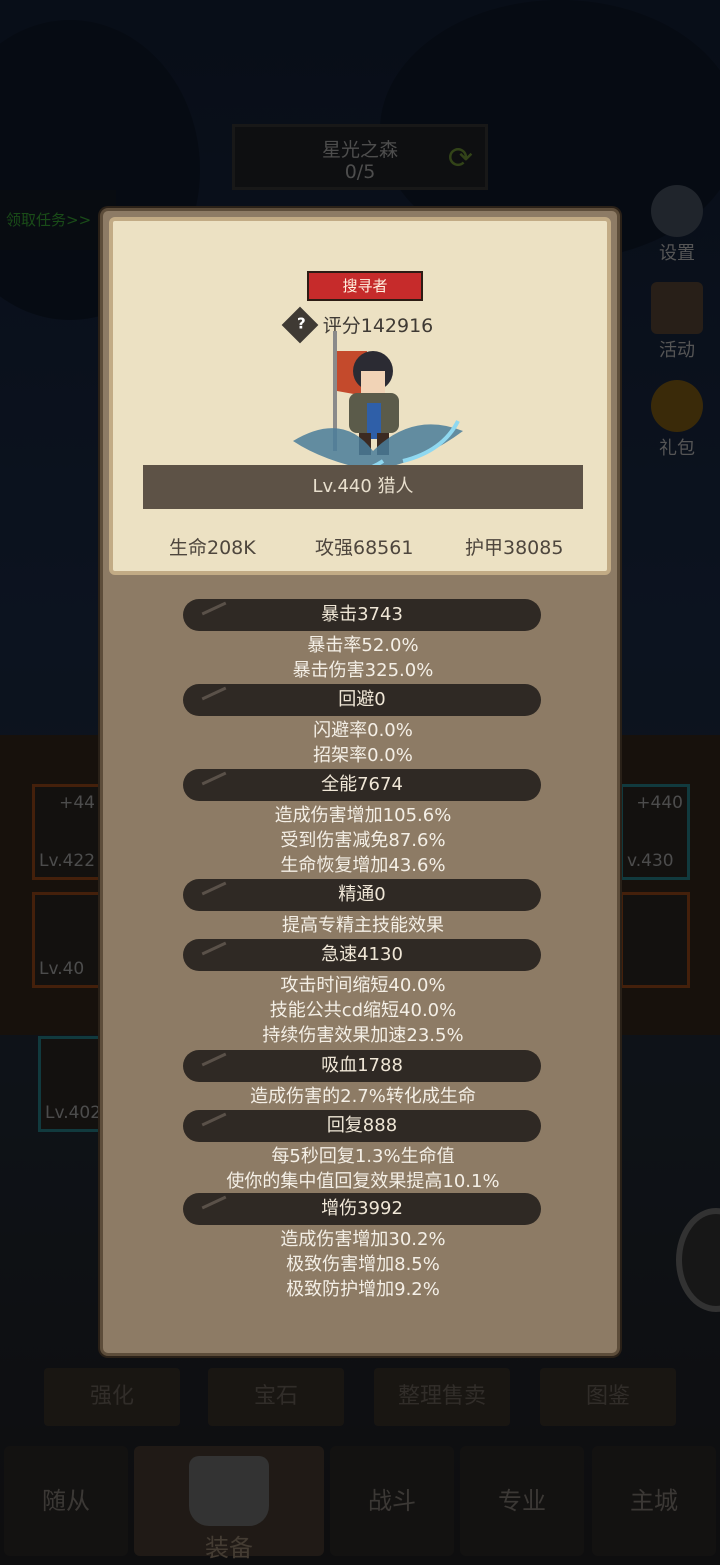 This screenshot has height=1565, width=720. Describe the element at coordinates (365, 286) in the screenshot. I see `class-tag: 搜寻者` at that location.